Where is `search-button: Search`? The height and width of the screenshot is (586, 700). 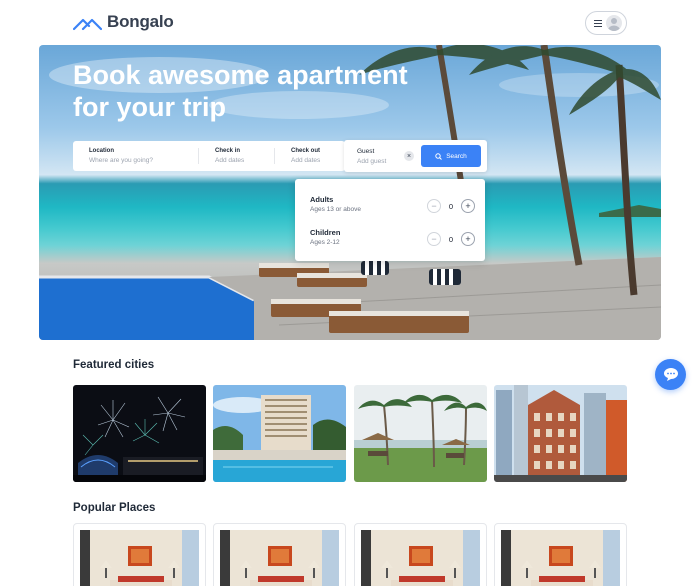
search-button: Search is located at coordinates (451, 156).